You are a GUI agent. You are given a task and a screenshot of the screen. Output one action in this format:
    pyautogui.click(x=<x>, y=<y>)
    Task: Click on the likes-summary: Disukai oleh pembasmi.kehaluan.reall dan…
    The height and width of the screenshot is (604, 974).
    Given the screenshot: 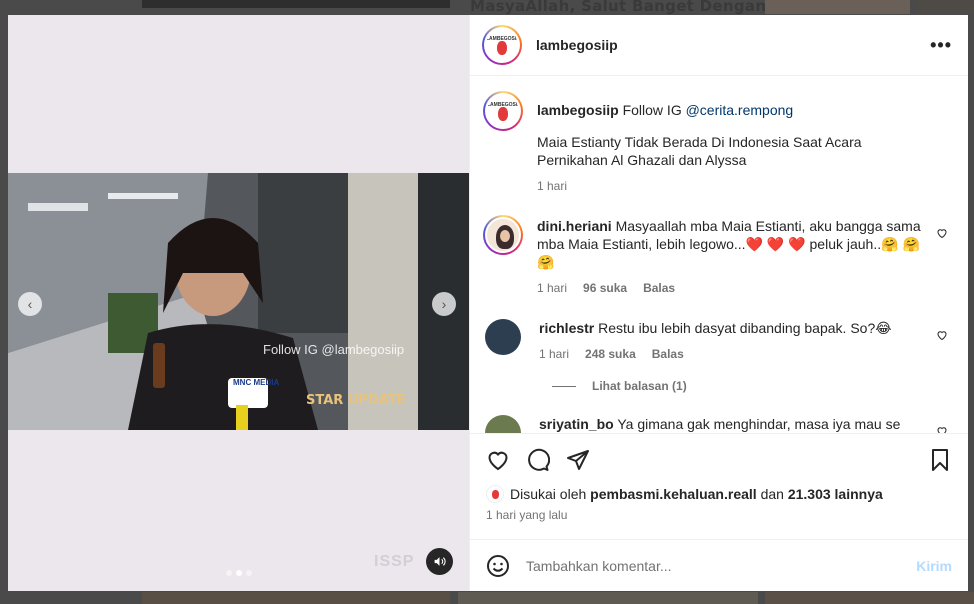 What is the action you would take?
    pyautogui.click(x=719, y=494)
    